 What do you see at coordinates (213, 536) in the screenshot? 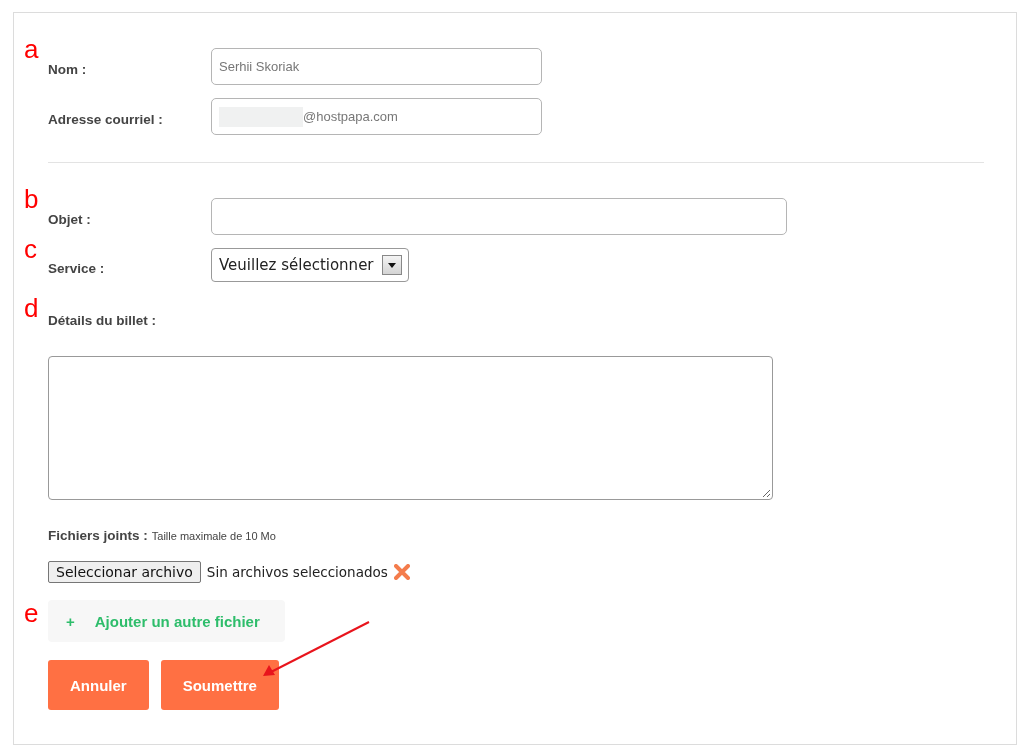
I see `size-hint: Taille maximale de 10 Mo` at bounding box center [213, 536].